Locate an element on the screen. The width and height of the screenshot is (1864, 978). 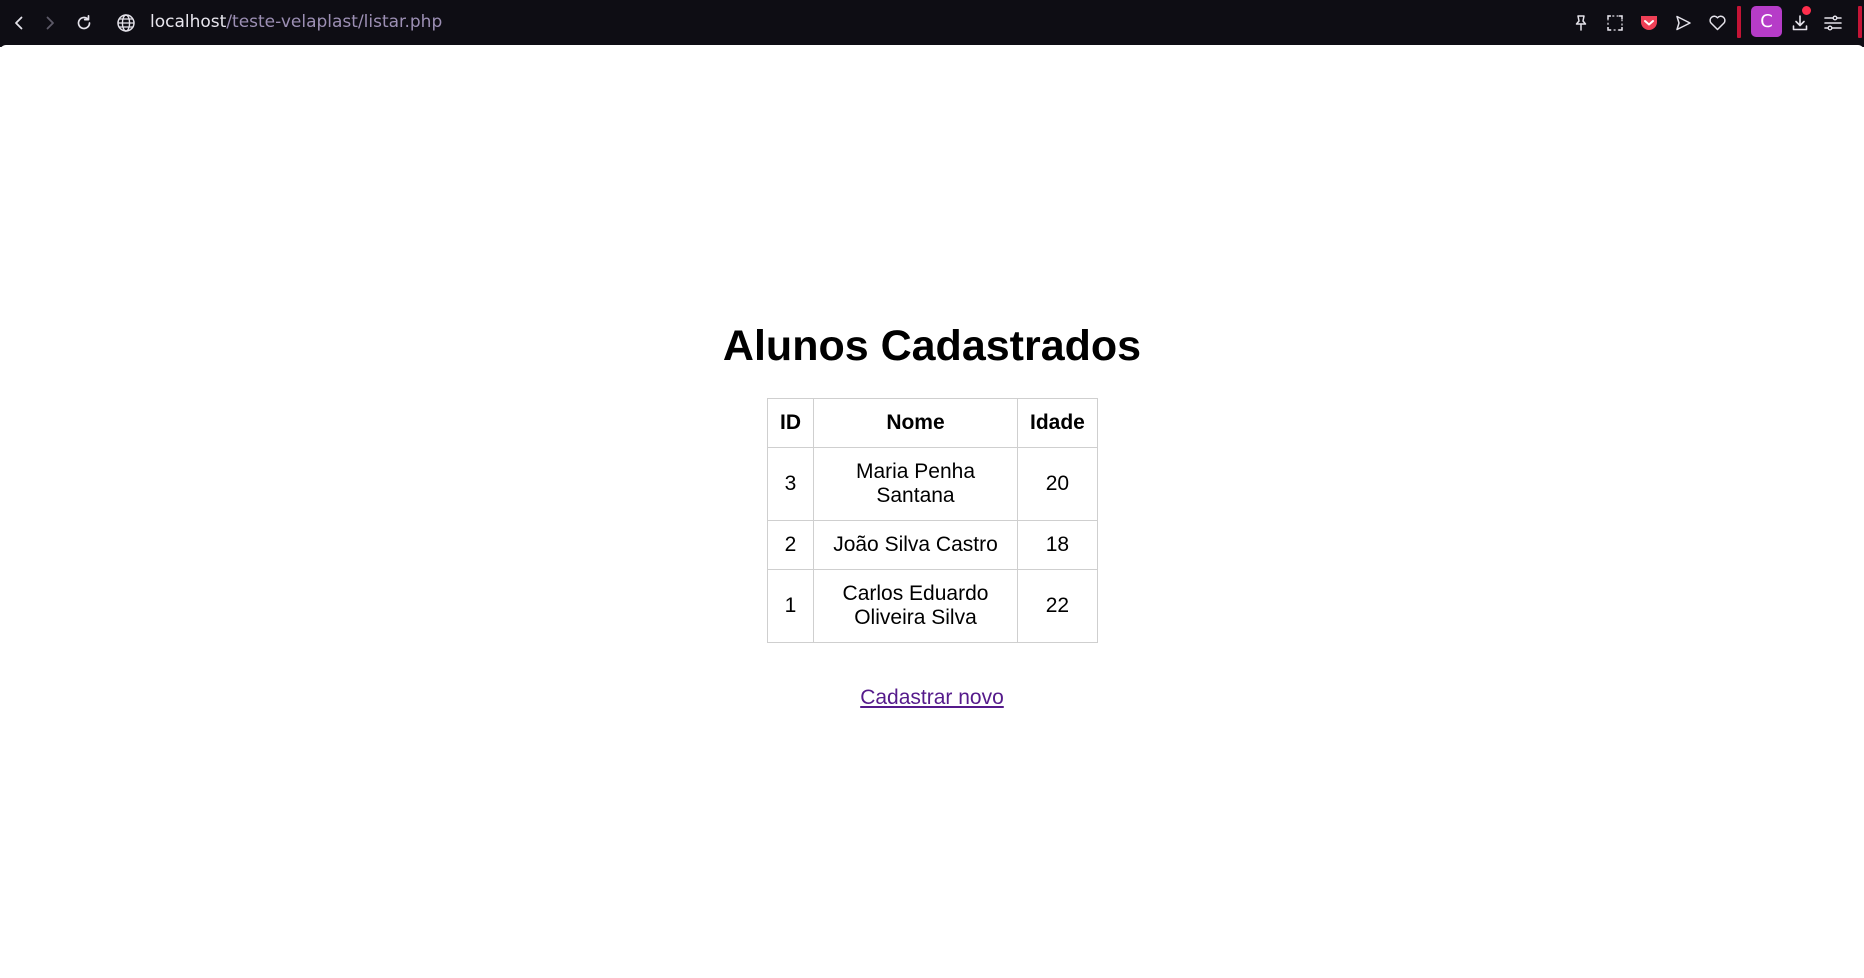
pin-button is located at coordinates (1581, 23).